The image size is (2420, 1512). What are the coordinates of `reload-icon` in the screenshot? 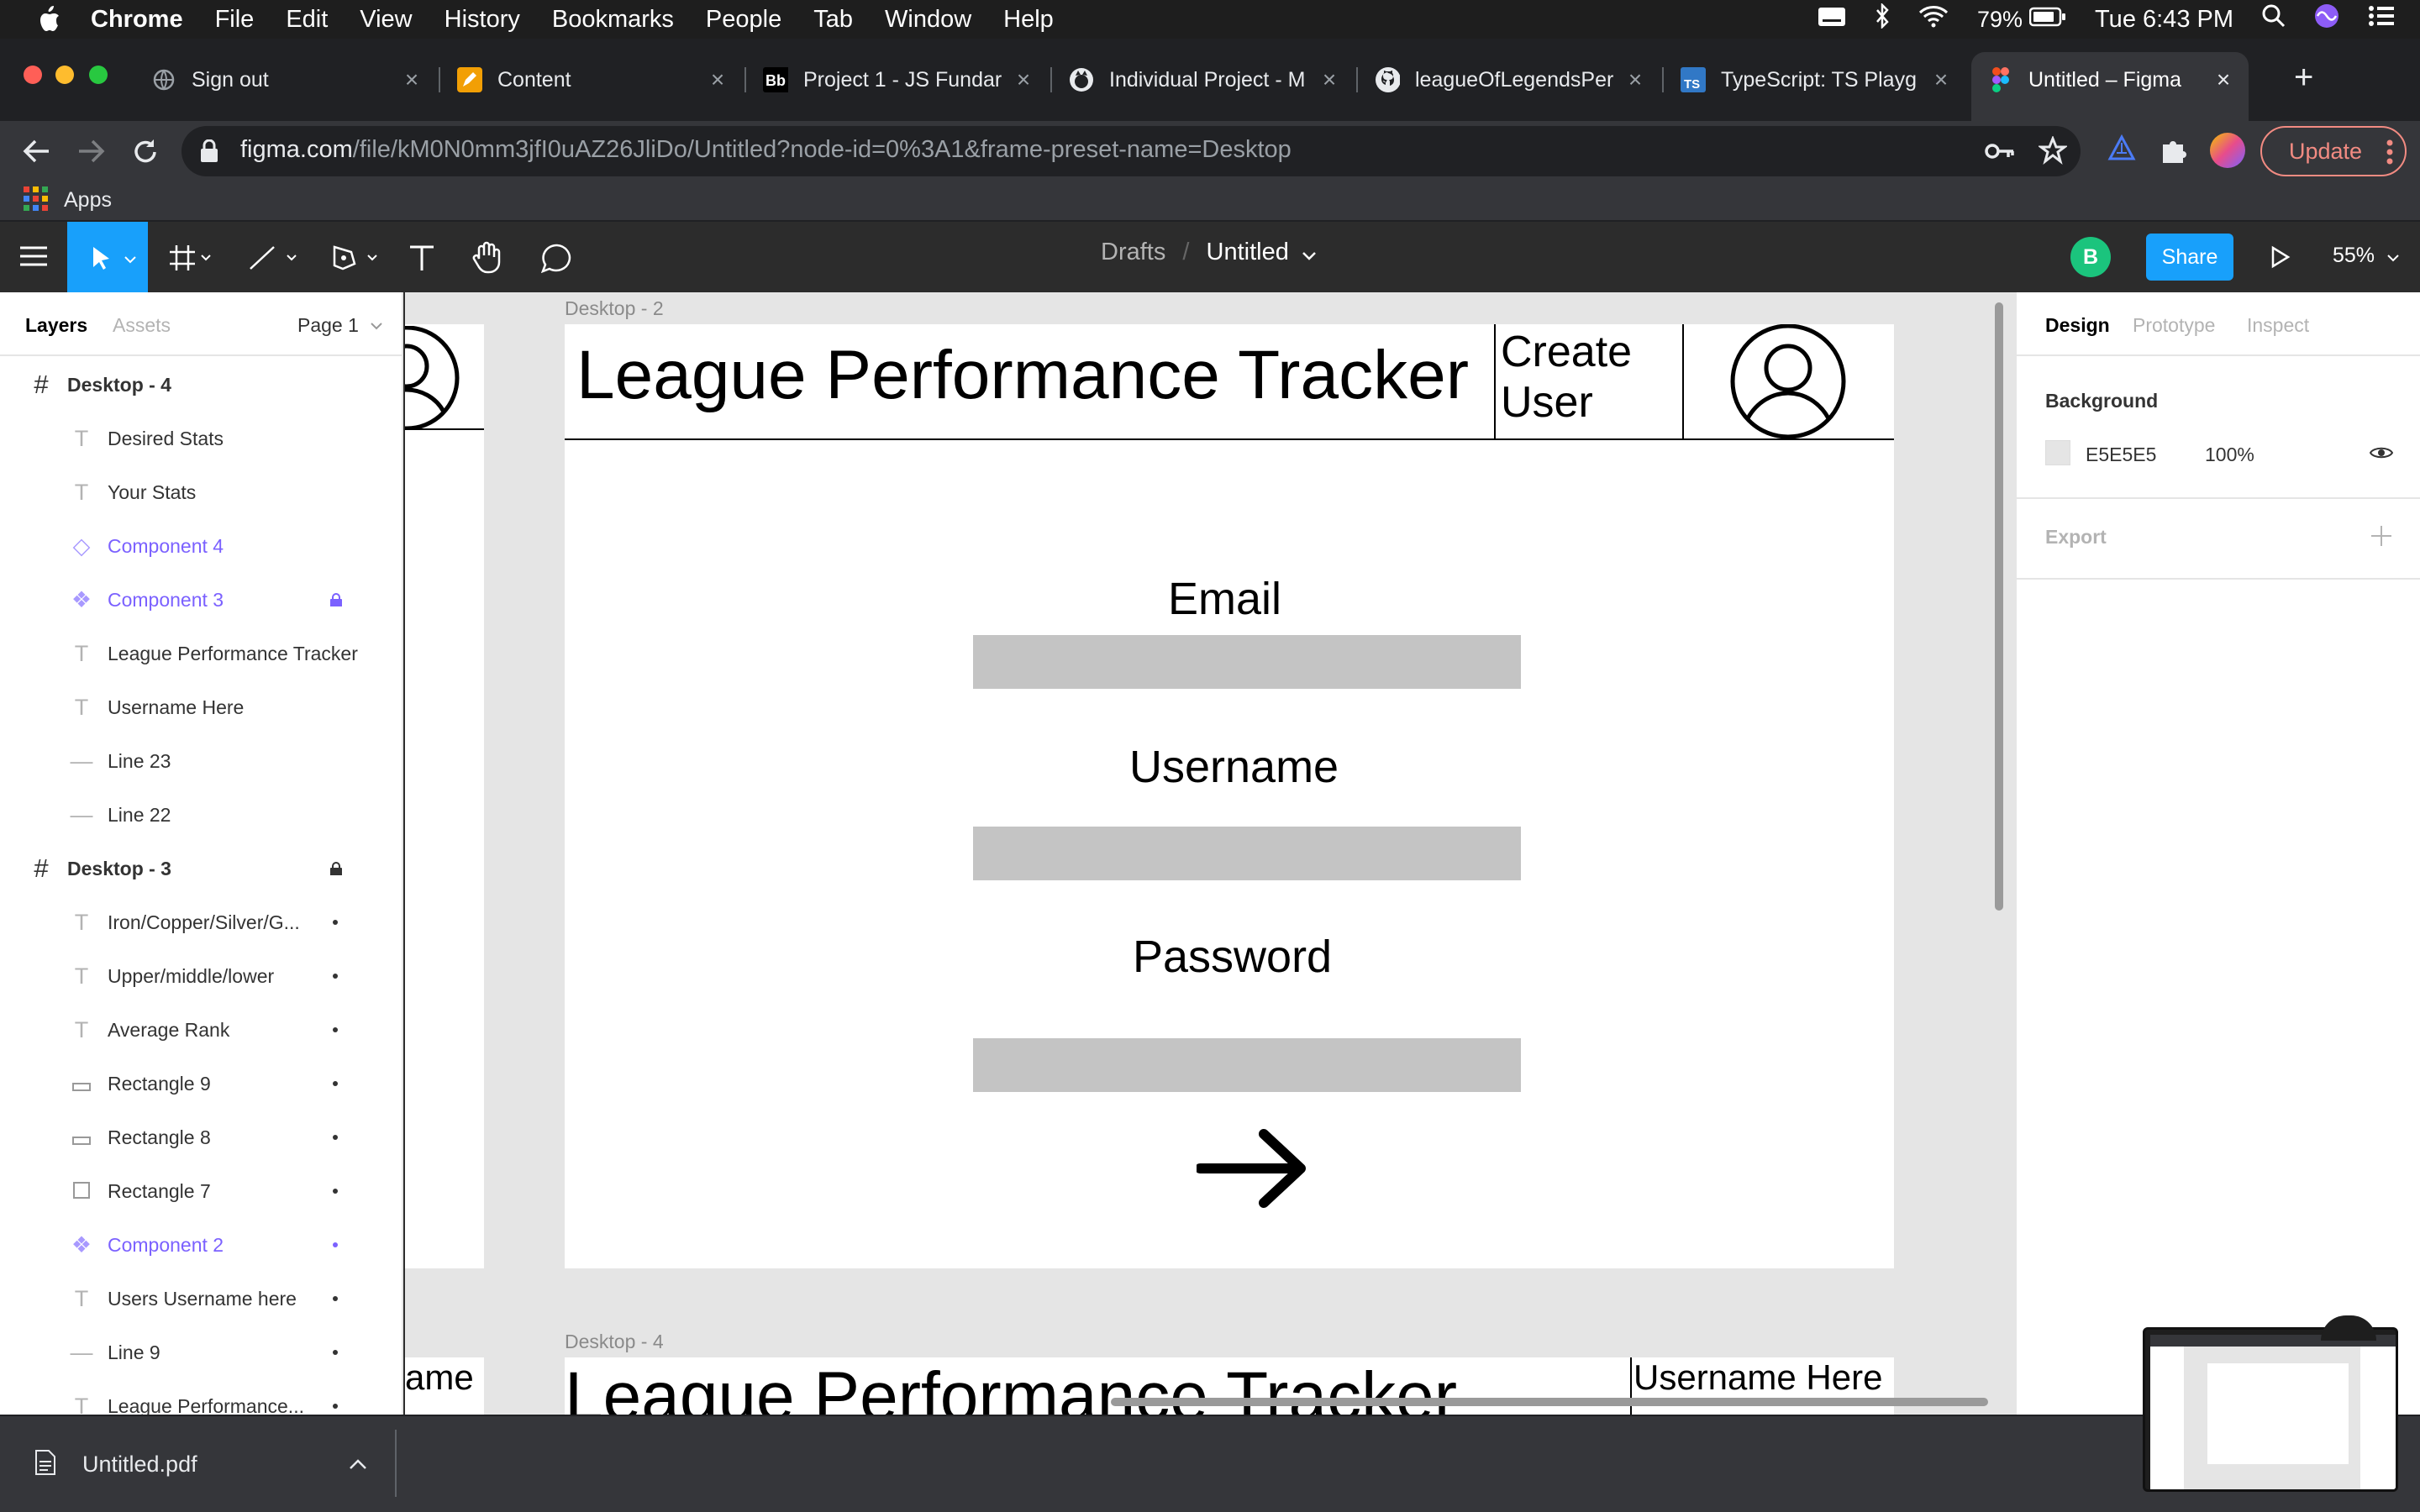 It's located at (146, 154).